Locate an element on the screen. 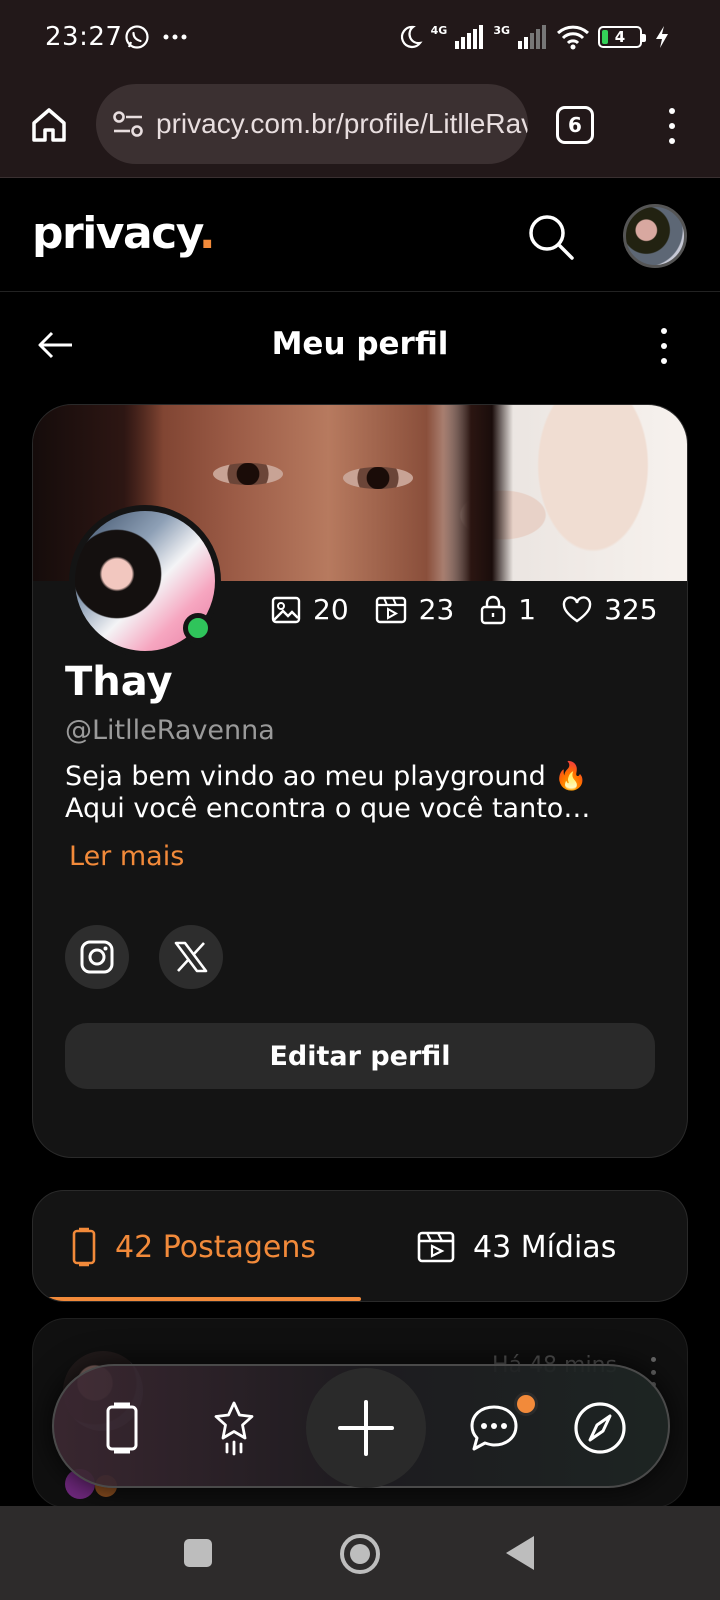 The image size is (720, 1600). read-more-link: Ler mais is located at coordinates (126, 856).